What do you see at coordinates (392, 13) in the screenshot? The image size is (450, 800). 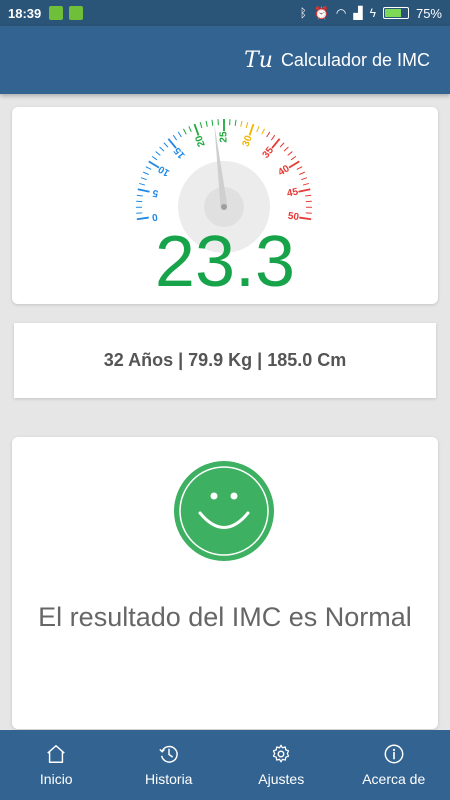 I see `battery-level` at bounding box center [392, 13].